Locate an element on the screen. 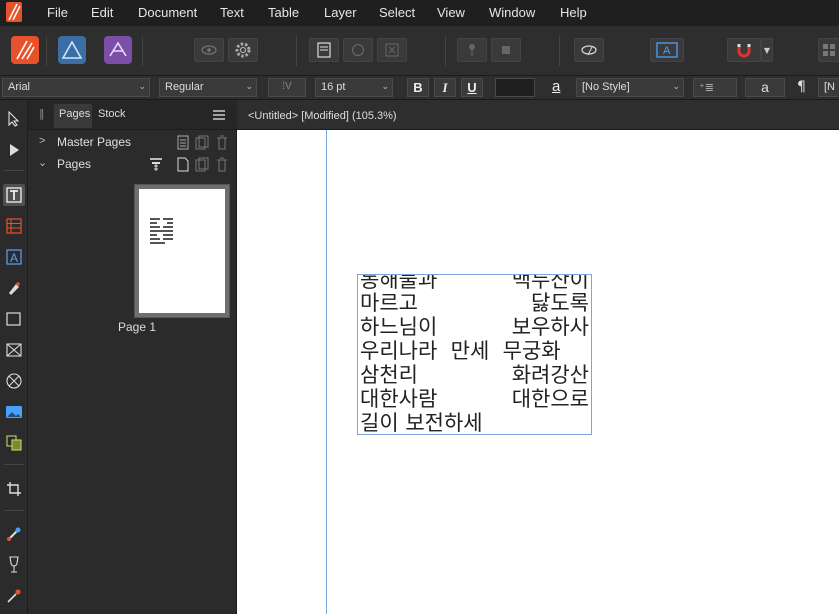 The image size is (839, 614). text-wrap-tool is located at coordinates (14, 443).